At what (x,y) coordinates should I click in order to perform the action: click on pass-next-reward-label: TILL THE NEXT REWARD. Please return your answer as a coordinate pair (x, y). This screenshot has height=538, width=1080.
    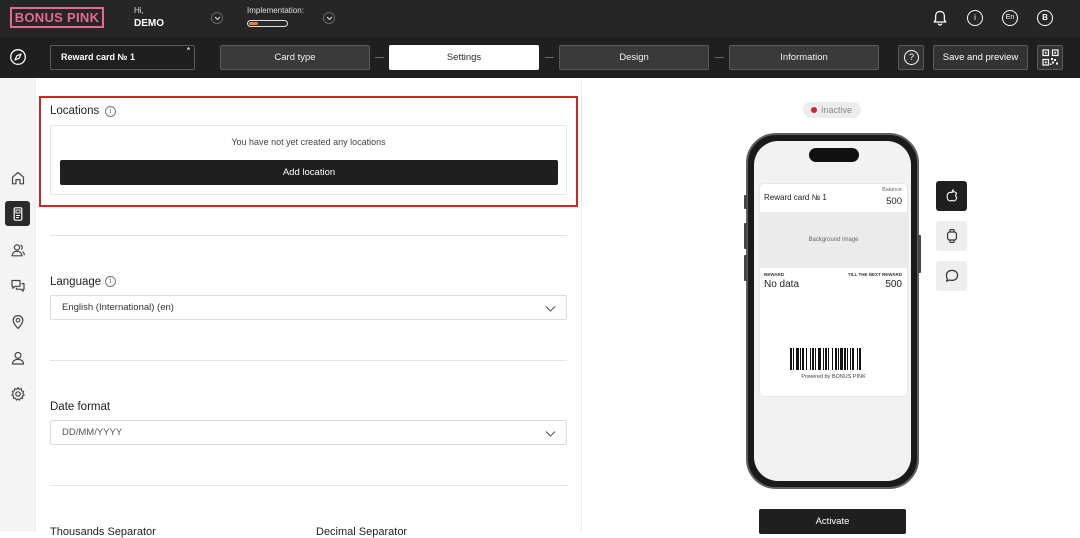
    Looking at the image, I should click on (874, 274).